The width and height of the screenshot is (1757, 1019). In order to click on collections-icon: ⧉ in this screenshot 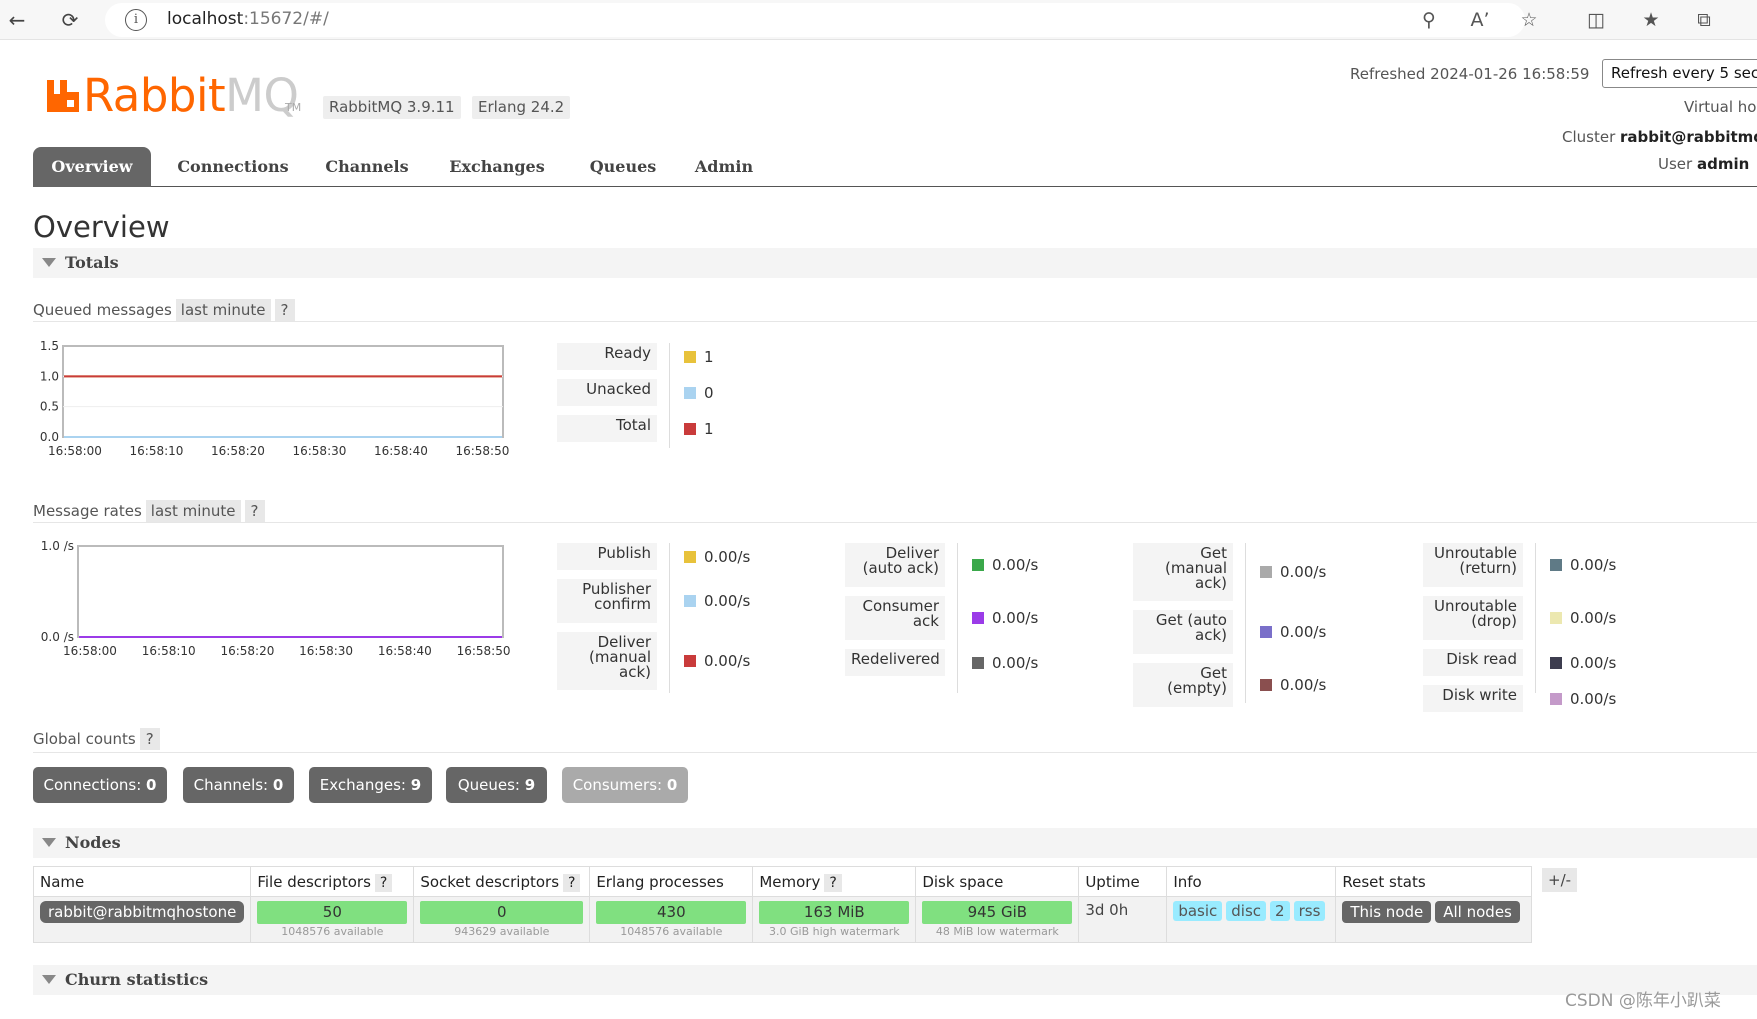, I will do `click(1704, 20)`.